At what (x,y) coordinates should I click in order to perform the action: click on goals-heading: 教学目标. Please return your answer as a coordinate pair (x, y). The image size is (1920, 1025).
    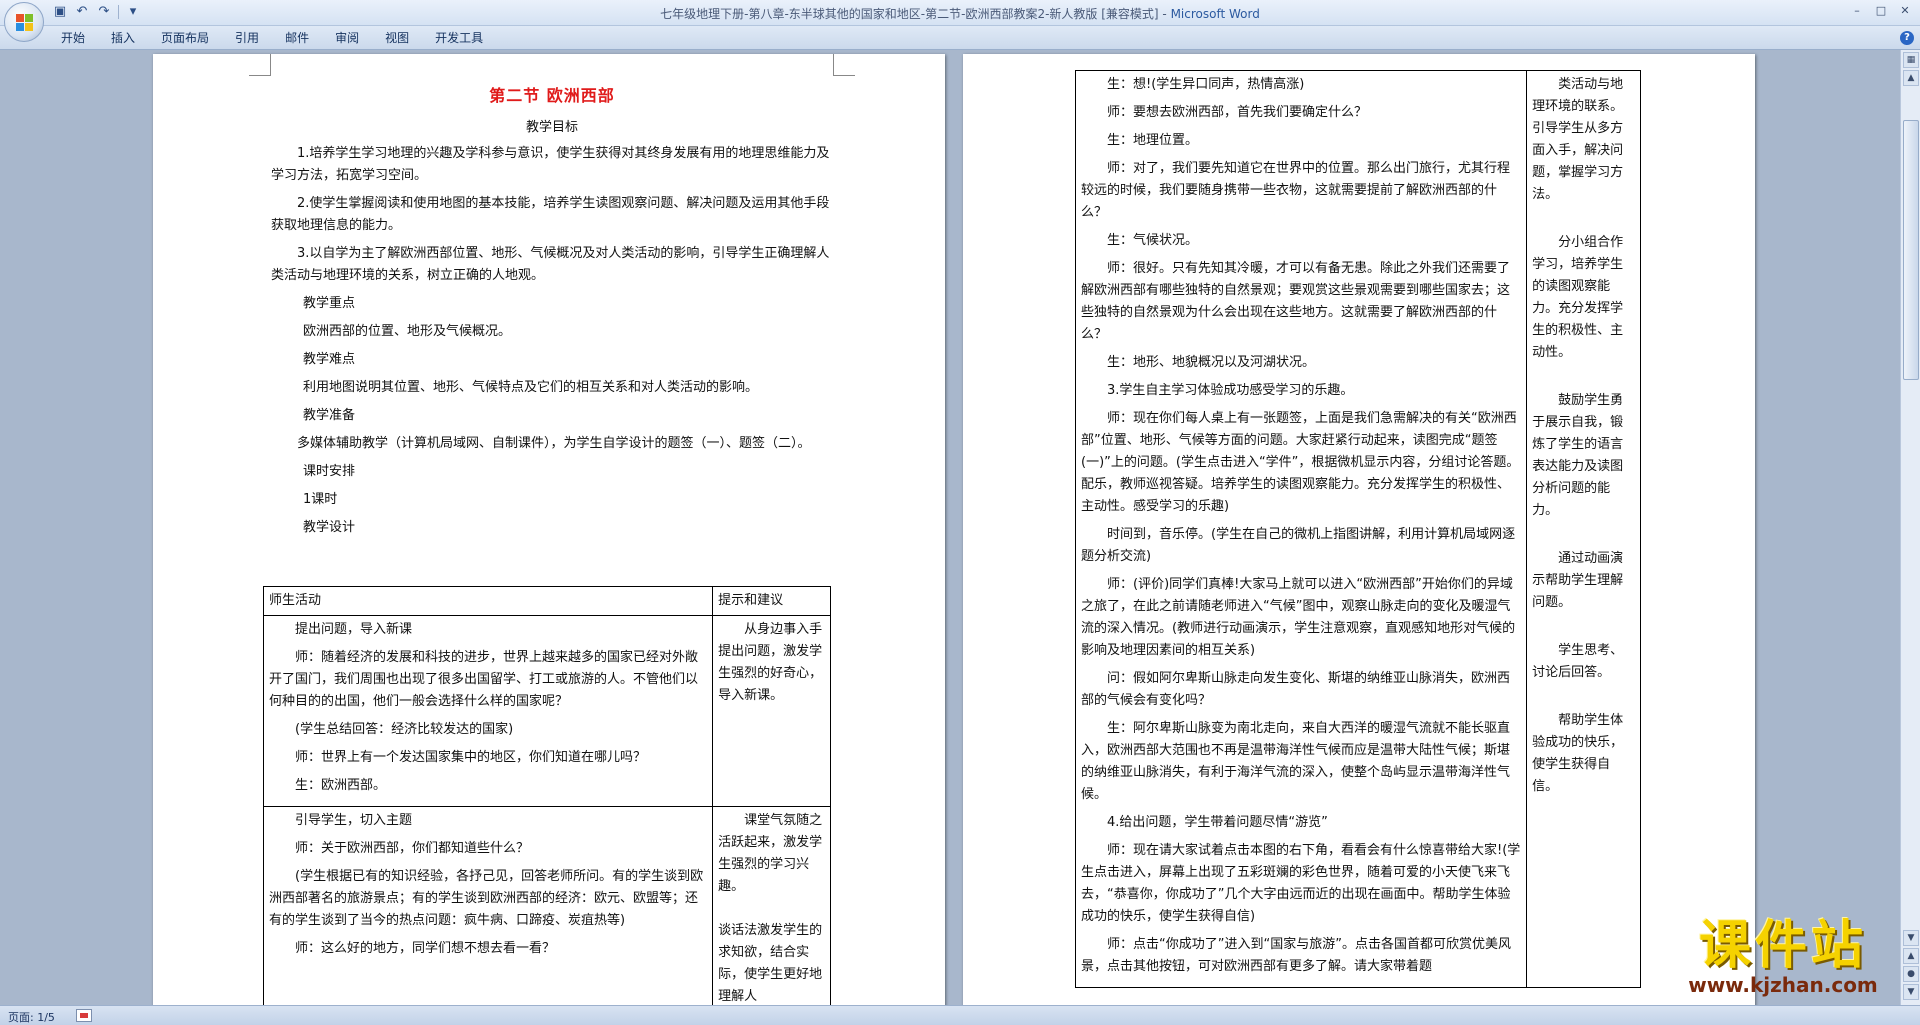
    Looking at the image, I should click on (551, 127).